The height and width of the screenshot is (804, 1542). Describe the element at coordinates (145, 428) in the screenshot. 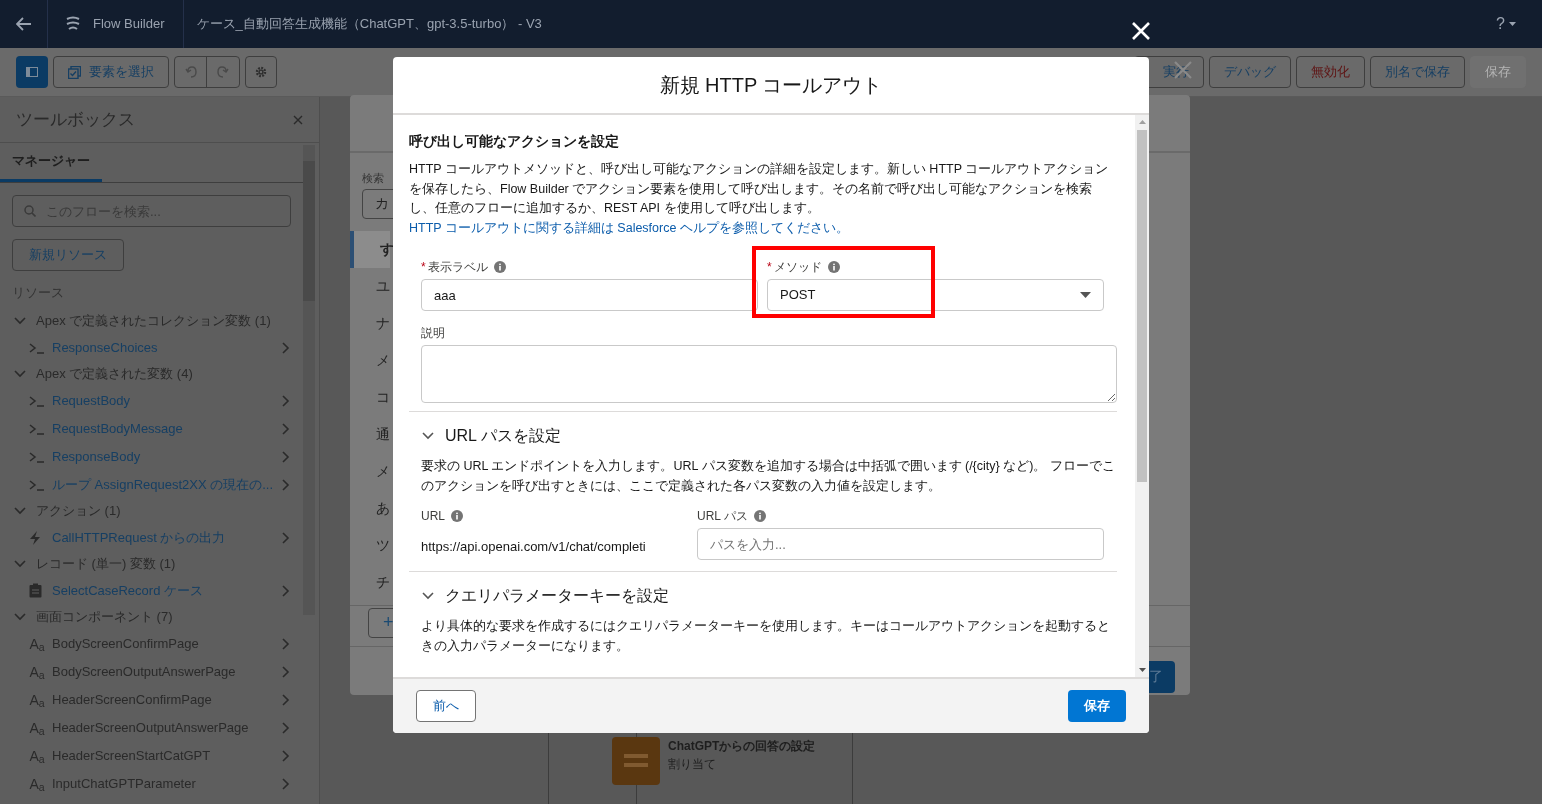

I see `resource-item: RequestBodyMessage` at that location.